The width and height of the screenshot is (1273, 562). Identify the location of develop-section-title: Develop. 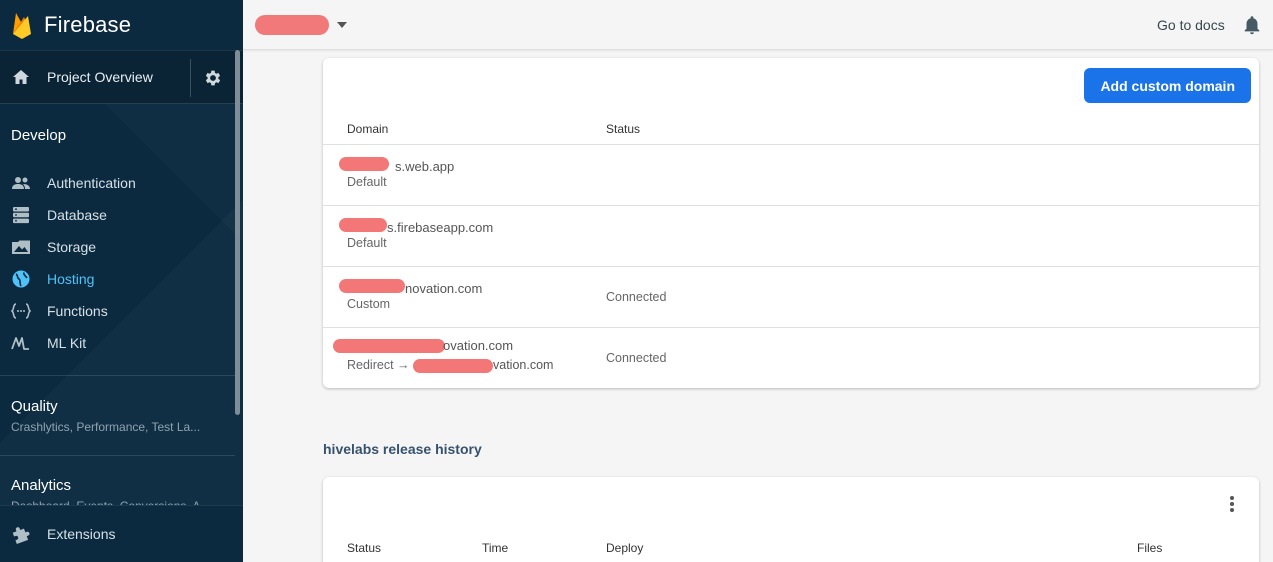
(39, 135).